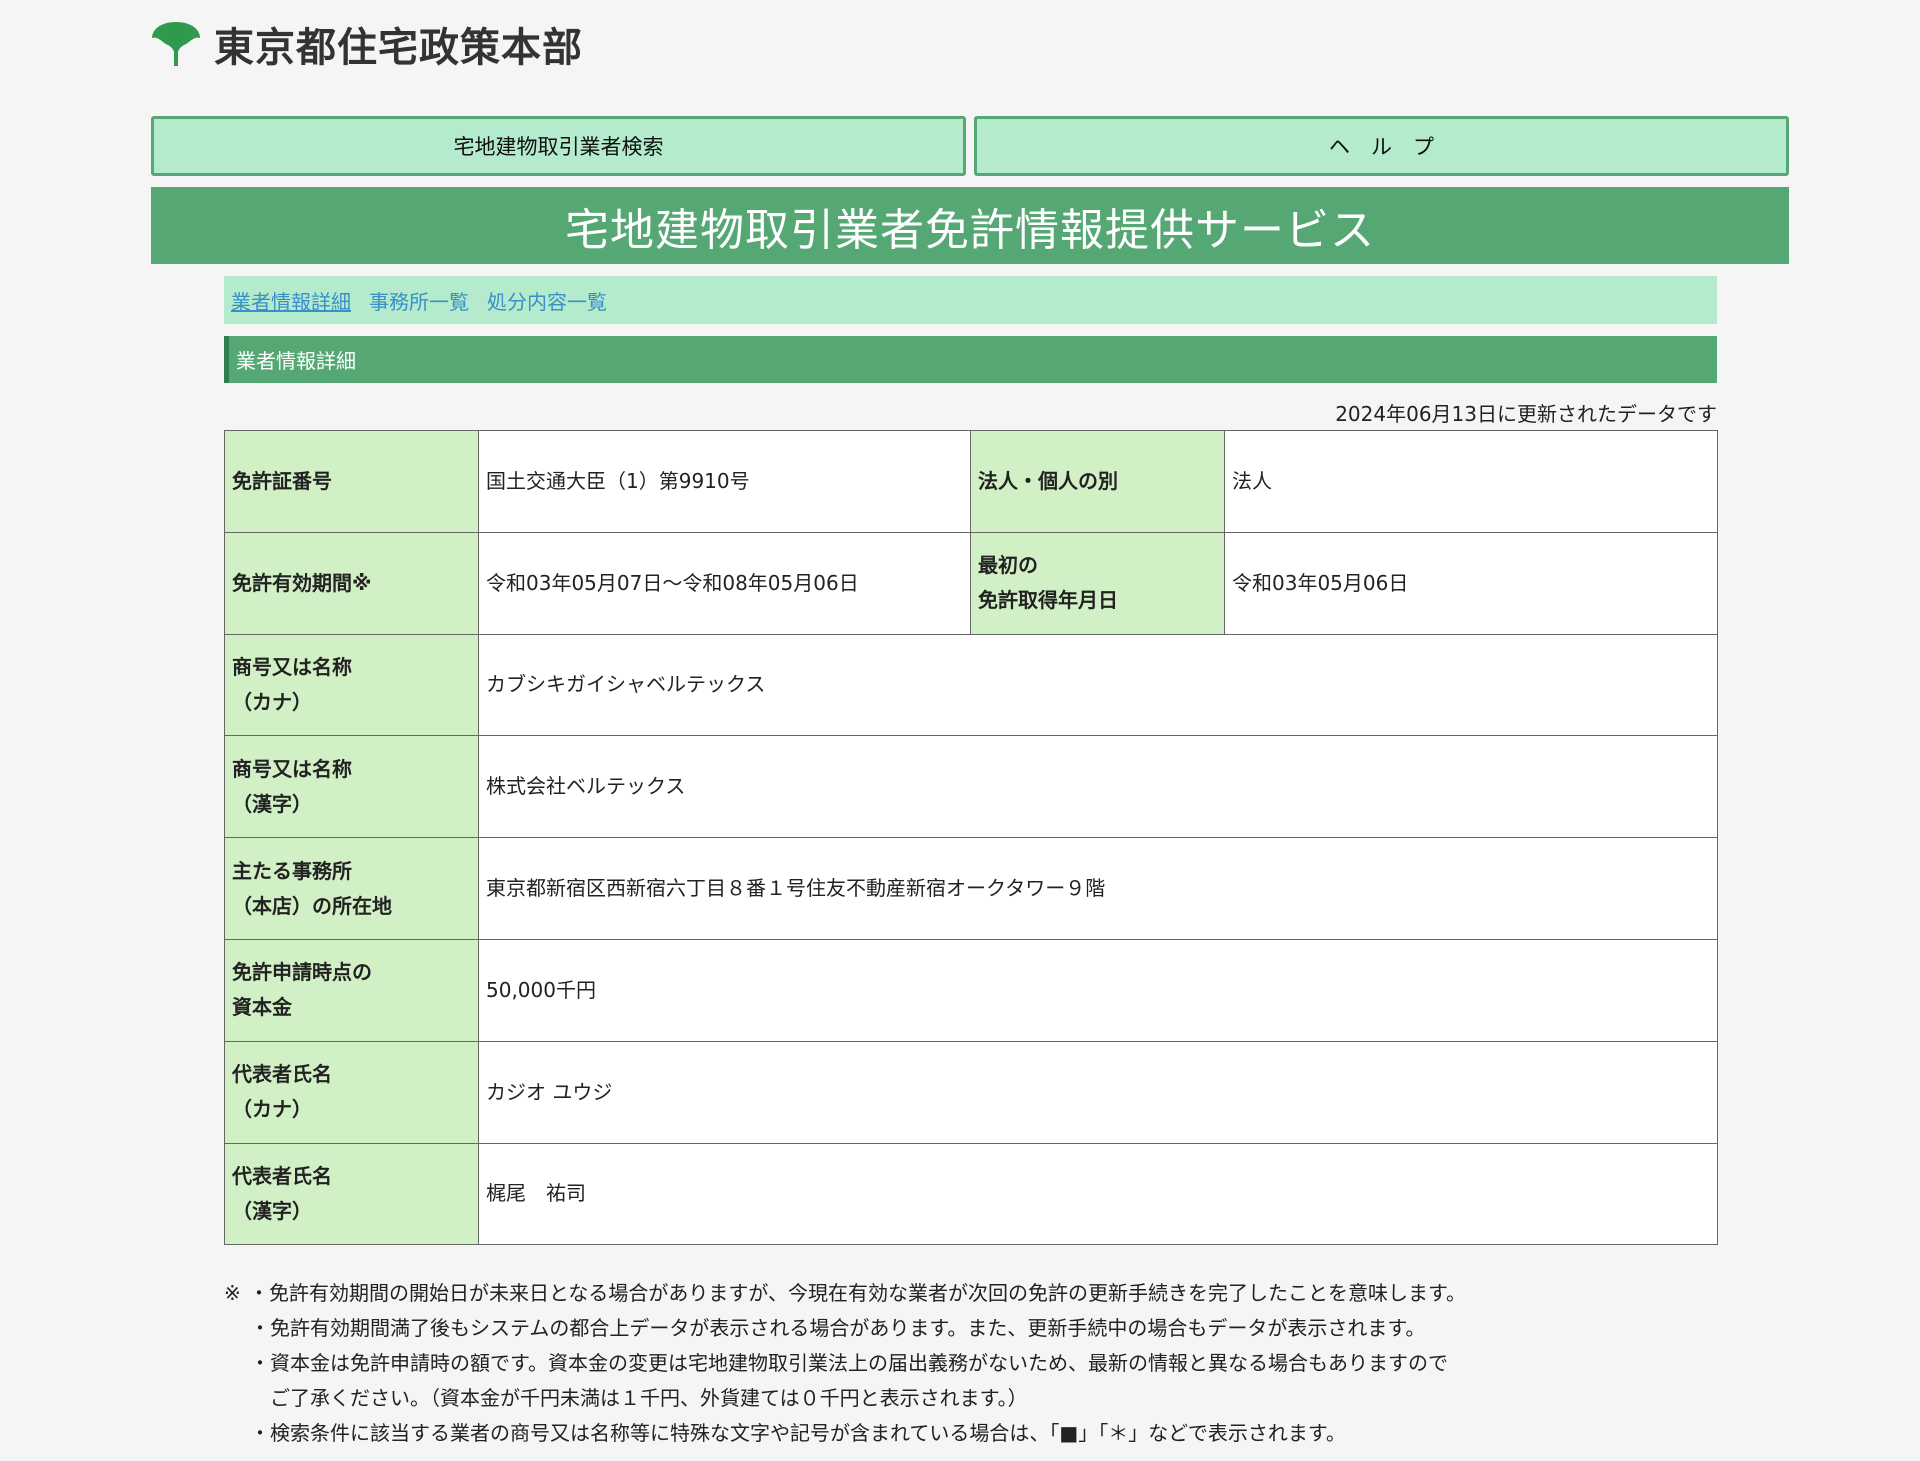  I want to click on capital-label-line1: 免許申請時点の, so click(302, 972).